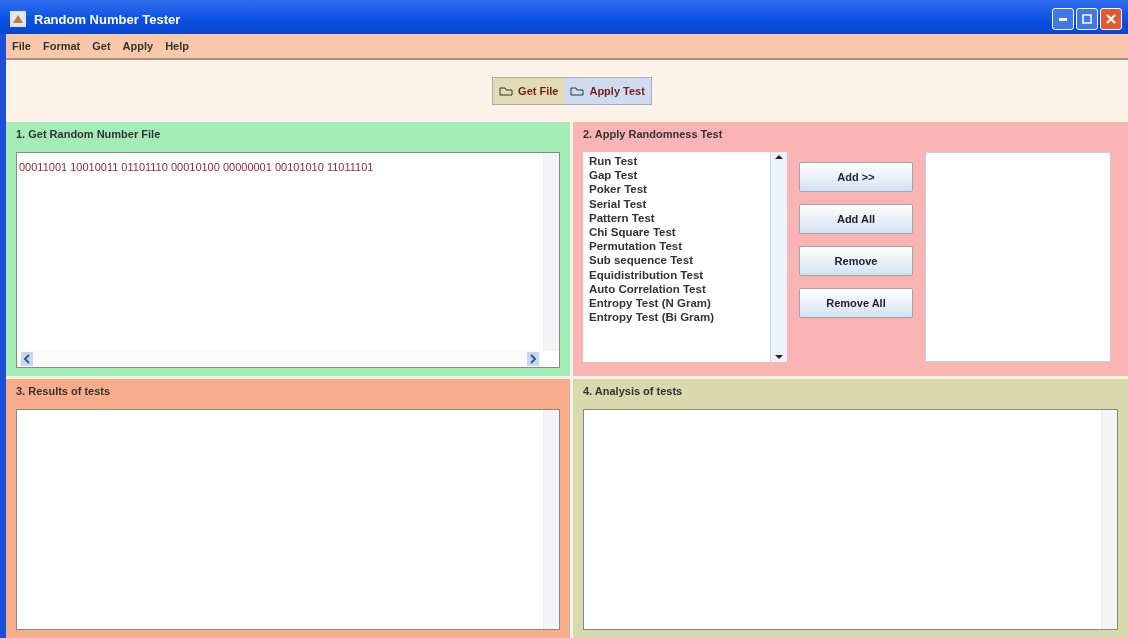  Describe the element at coordinates (676, 217) in the screenshot. I see `list-item: Pattern Test` at that location.